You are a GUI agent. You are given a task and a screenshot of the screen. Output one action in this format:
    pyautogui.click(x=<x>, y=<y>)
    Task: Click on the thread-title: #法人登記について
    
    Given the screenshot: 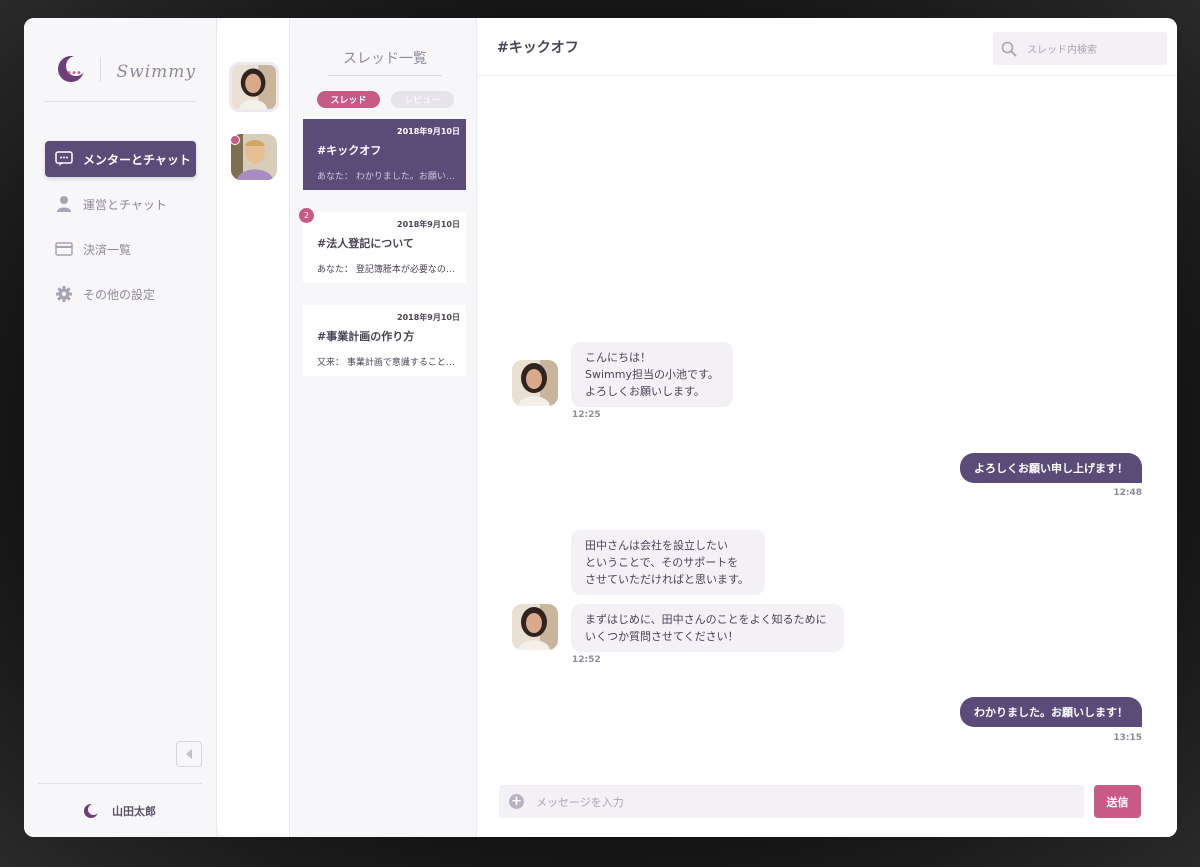 What is the action you would take?
    pyautogui.click(x=365, y=243)
    